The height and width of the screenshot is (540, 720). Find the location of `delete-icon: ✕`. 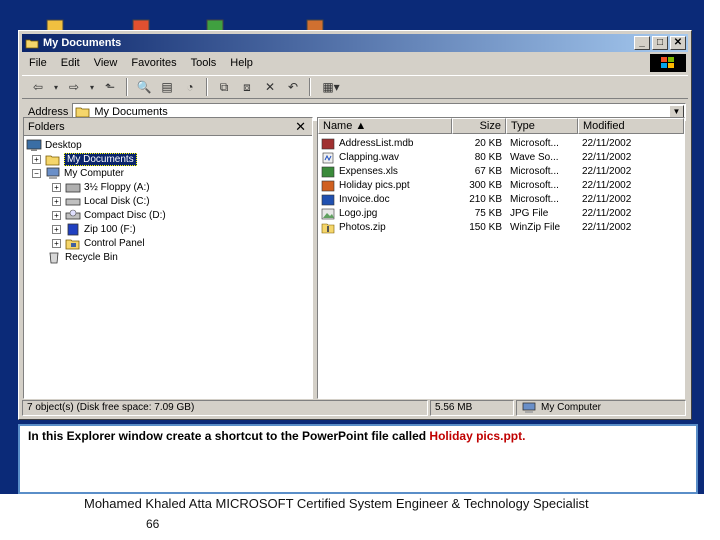

delete-icon: ✕ is located at coordinates (270, 87).